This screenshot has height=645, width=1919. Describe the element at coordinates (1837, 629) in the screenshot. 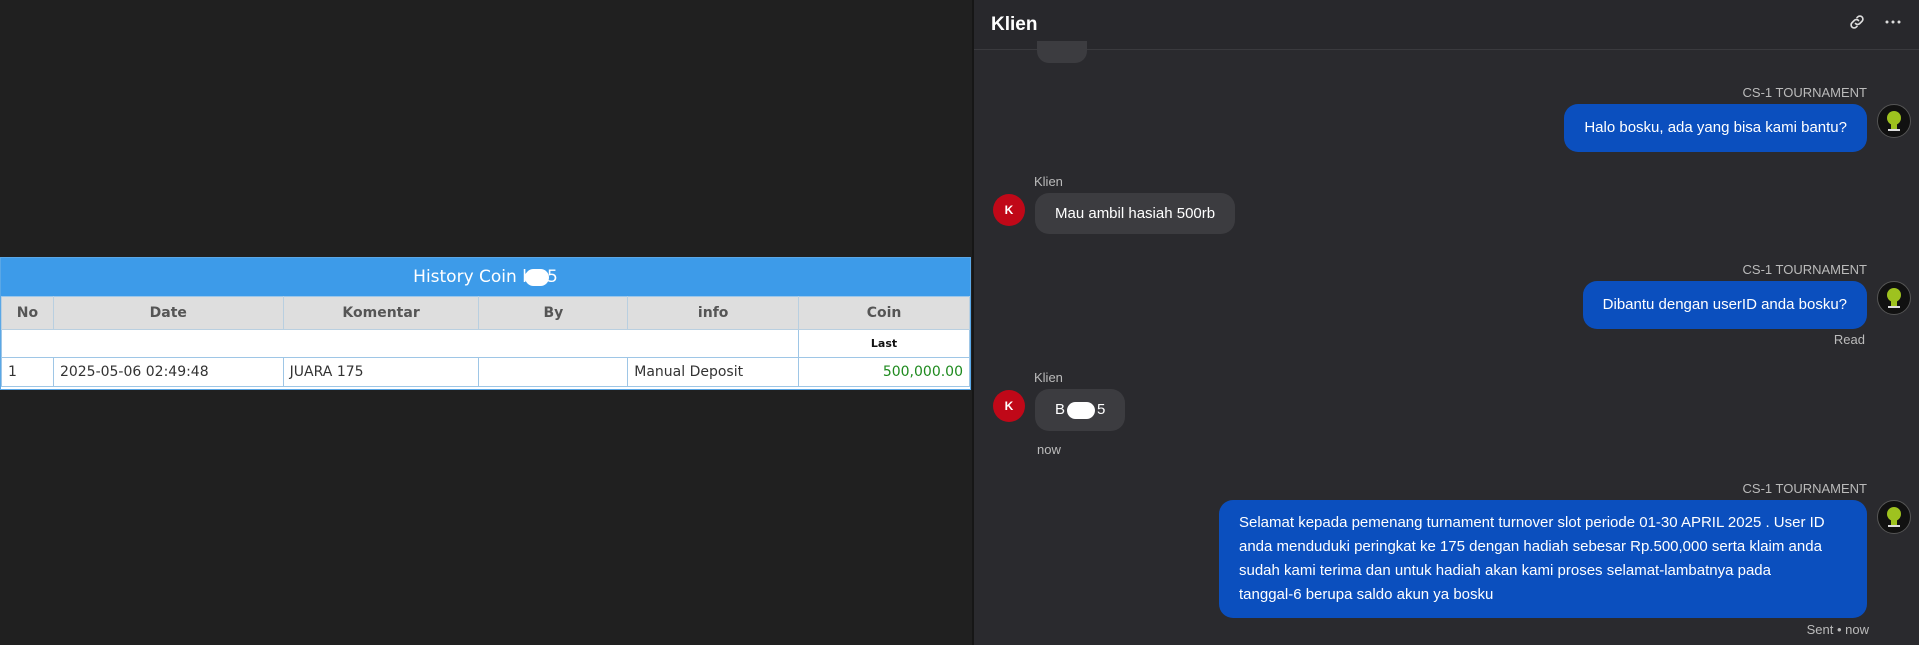

I see `message-status: Sent • now` at that location.